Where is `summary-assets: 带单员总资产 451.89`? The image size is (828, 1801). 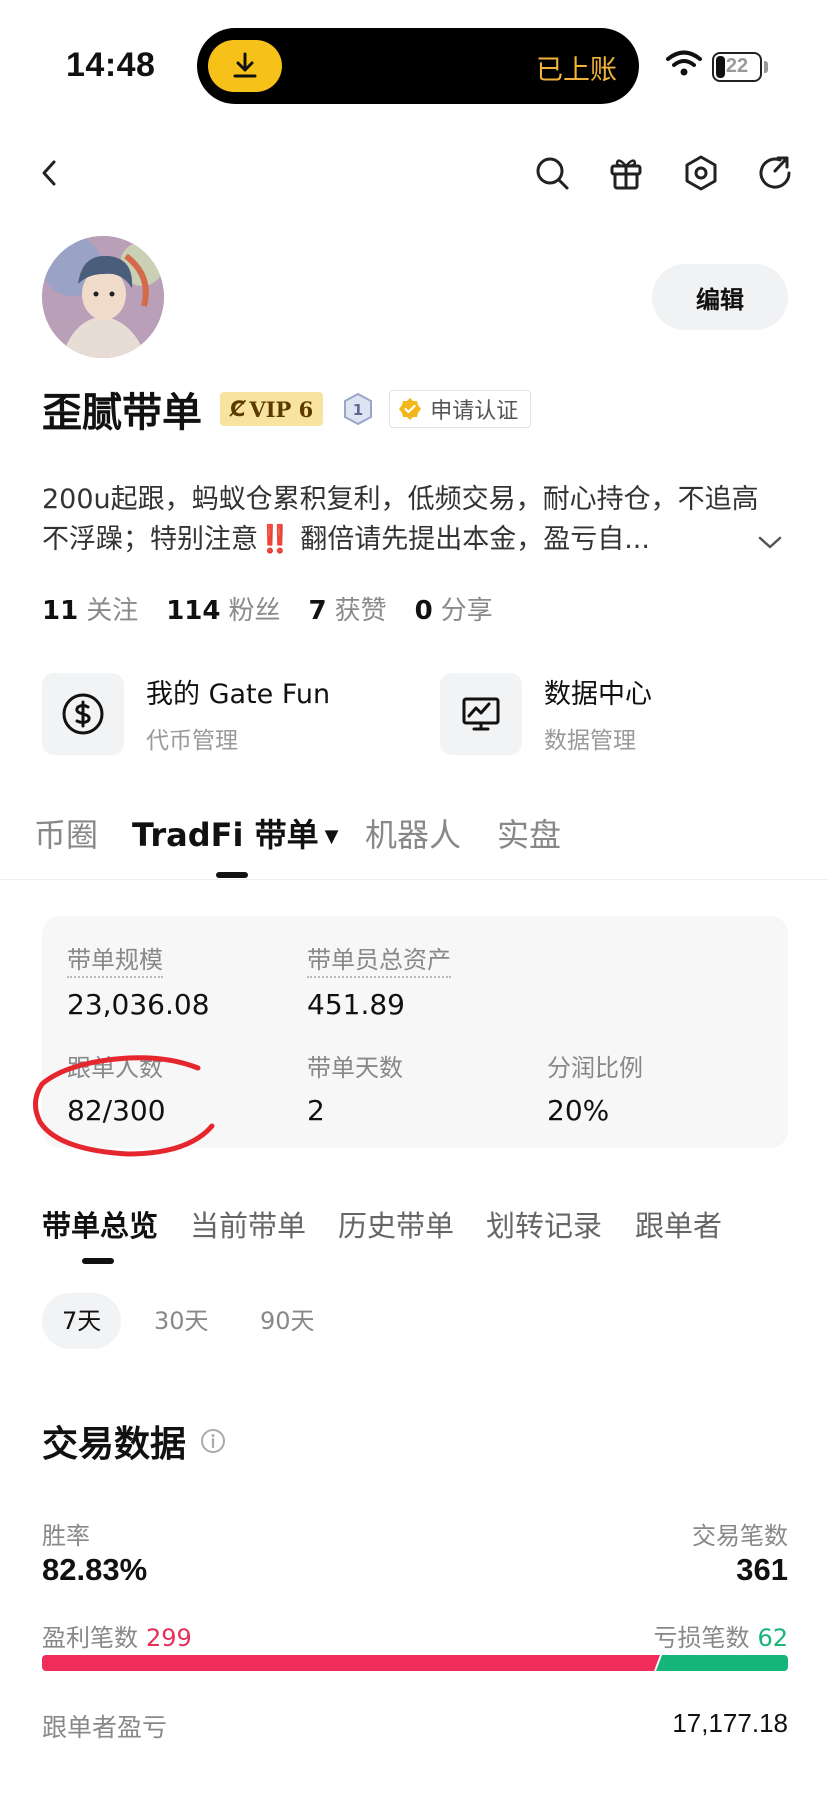
summary-assets: 带单员总资产 451.89 is located at coordinates (379, 980).